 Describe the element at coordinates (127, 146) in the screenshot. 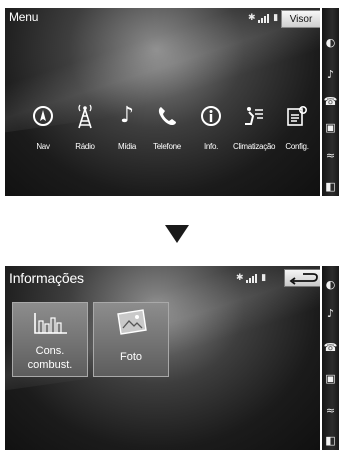

I see `menu-label-media: Mídia` at that location.